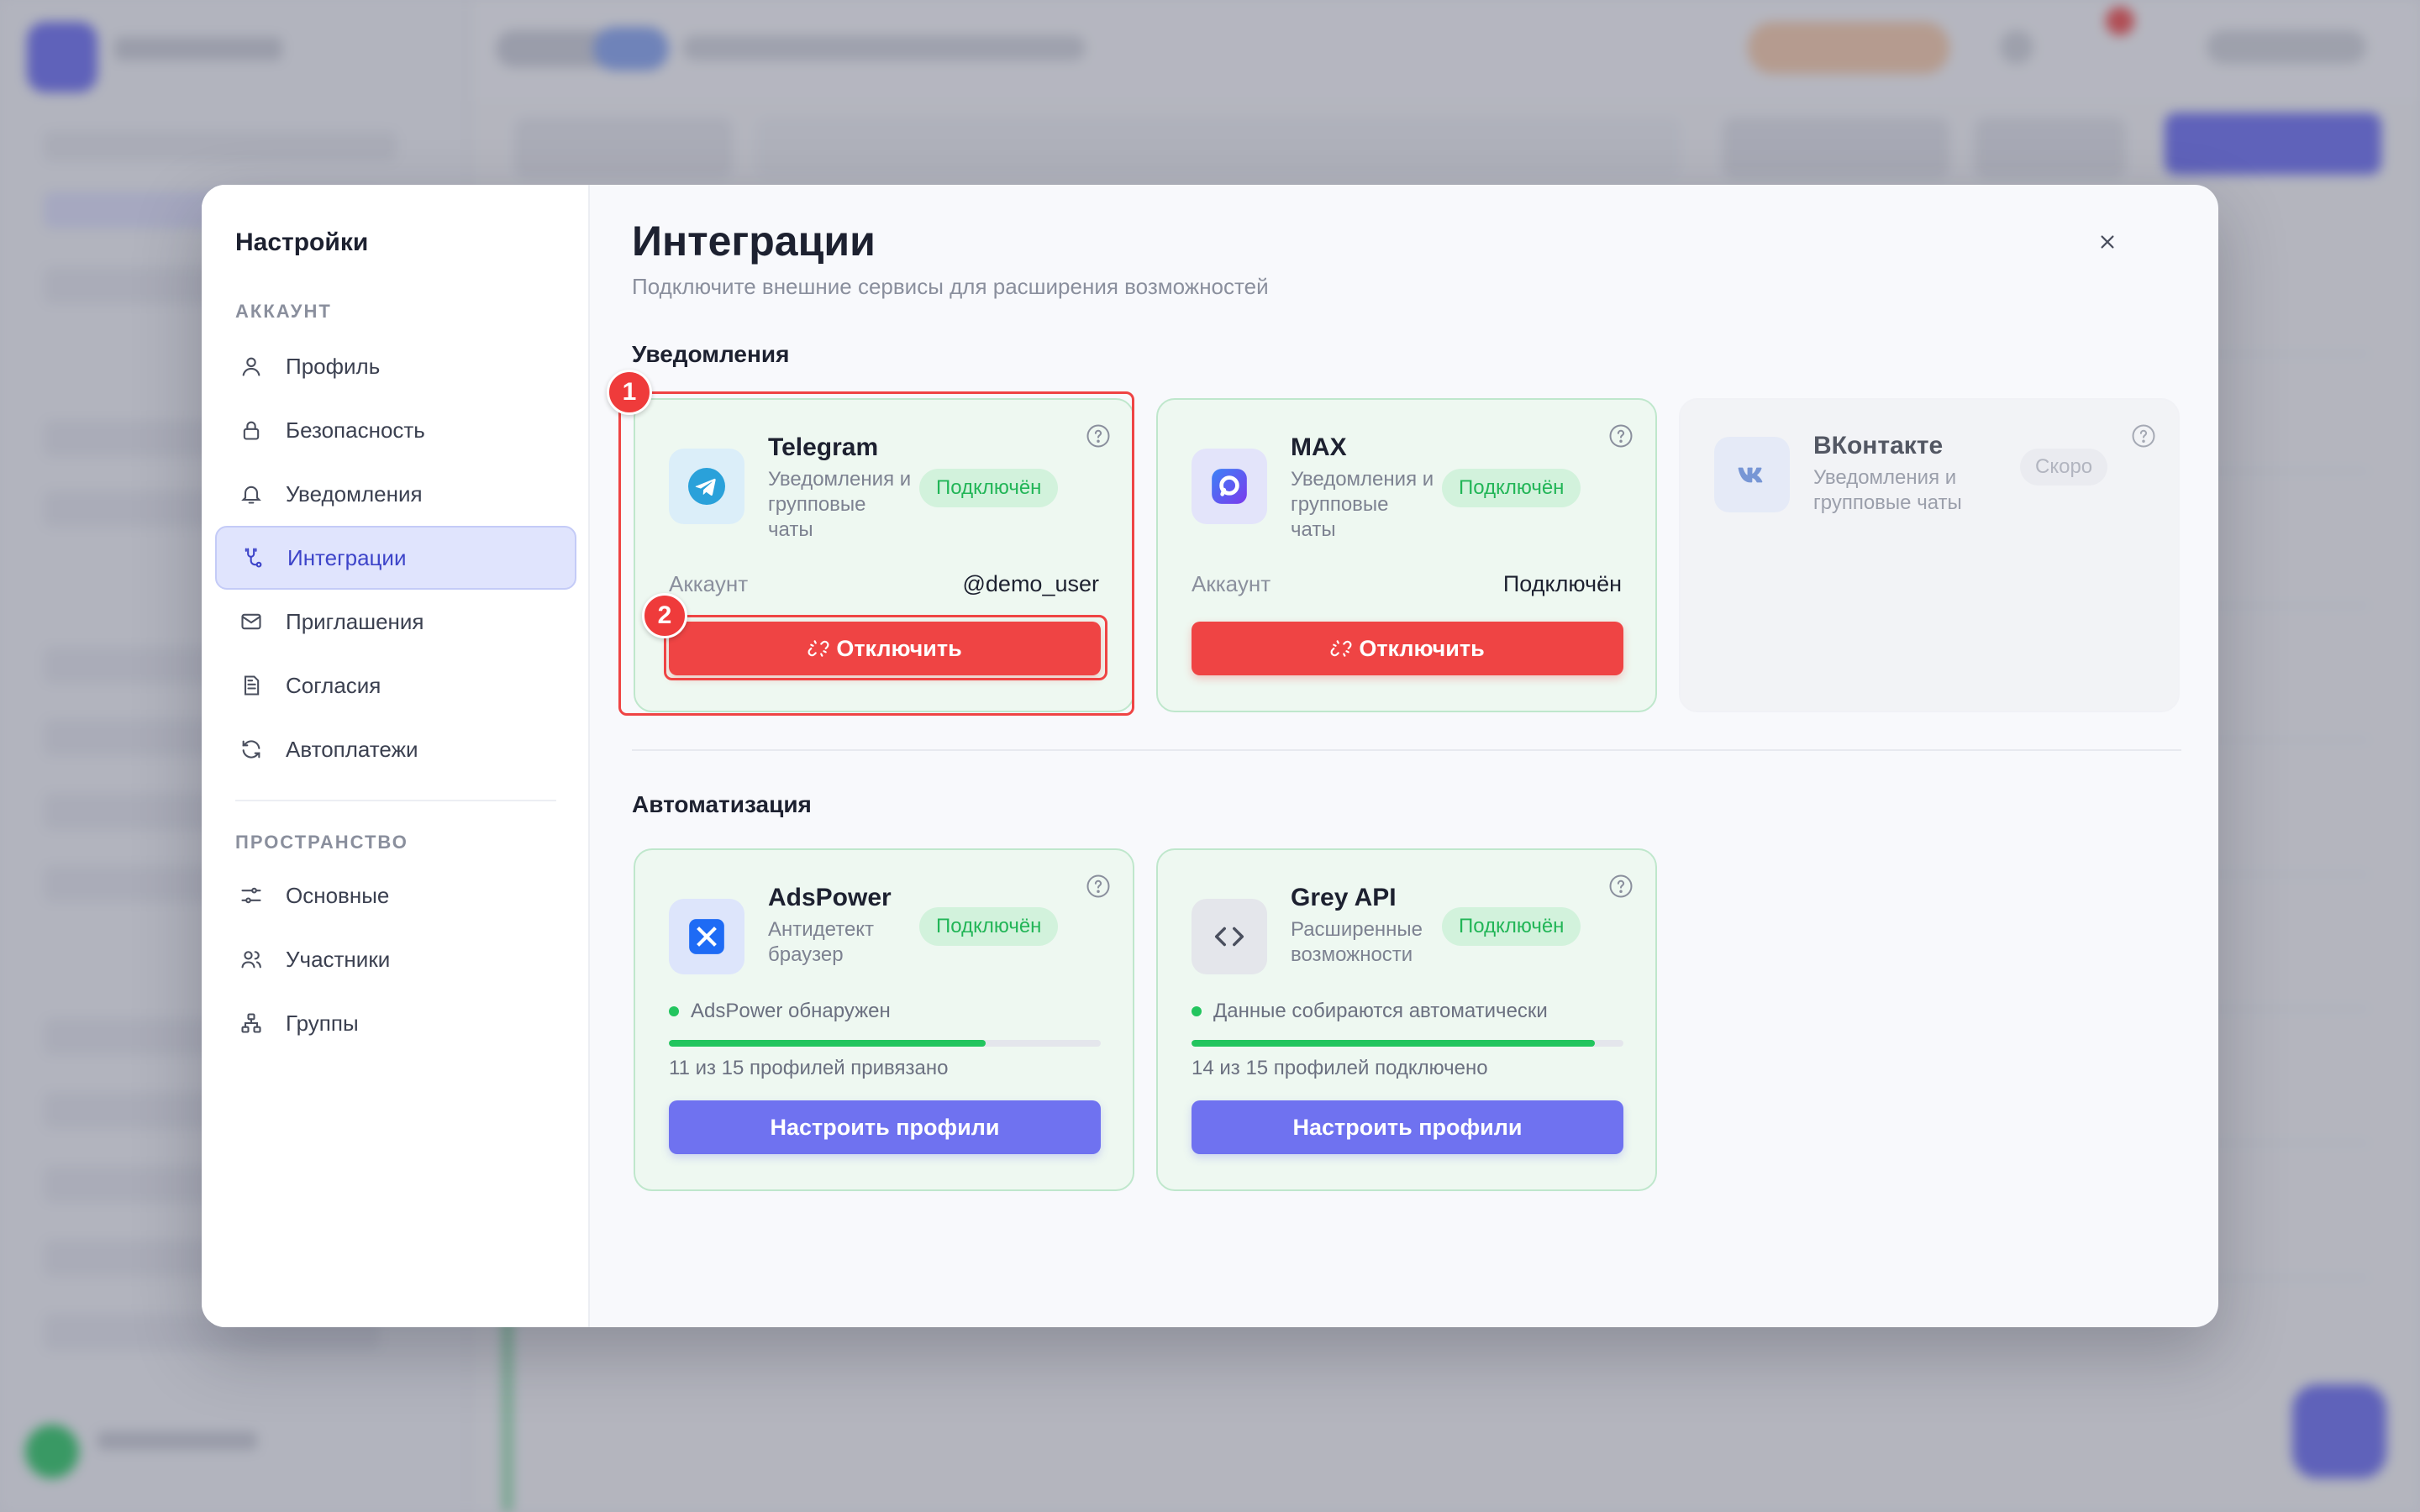  I want to click on adspower-icon, so click(706, 936).